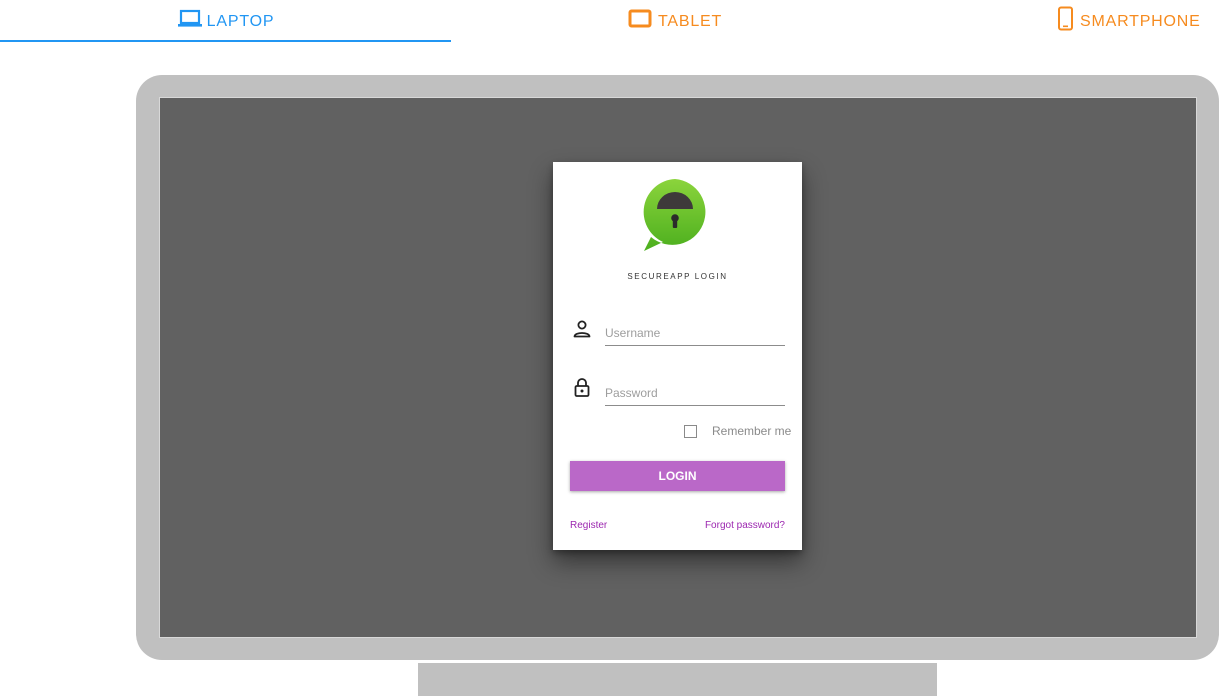 The image size is (1219, 696). Describe the element at coordinates (190, 19) in the screenshot. I see `laptop-icon` at that location.